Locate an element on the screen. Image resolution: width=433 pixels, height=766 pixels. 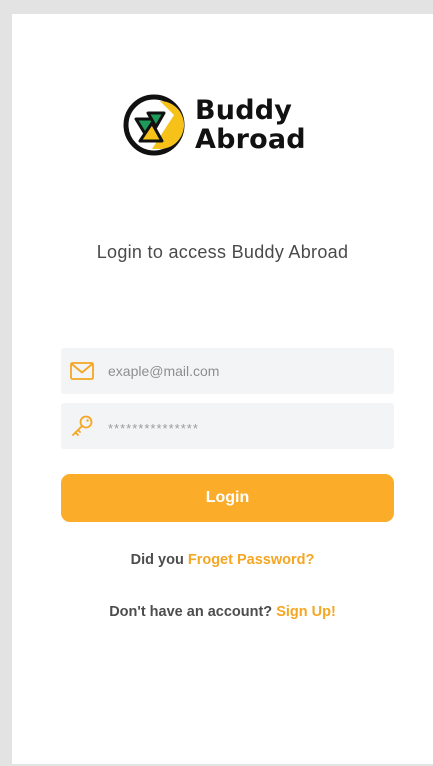
device-frame-left is located at coordinates (6, 383).